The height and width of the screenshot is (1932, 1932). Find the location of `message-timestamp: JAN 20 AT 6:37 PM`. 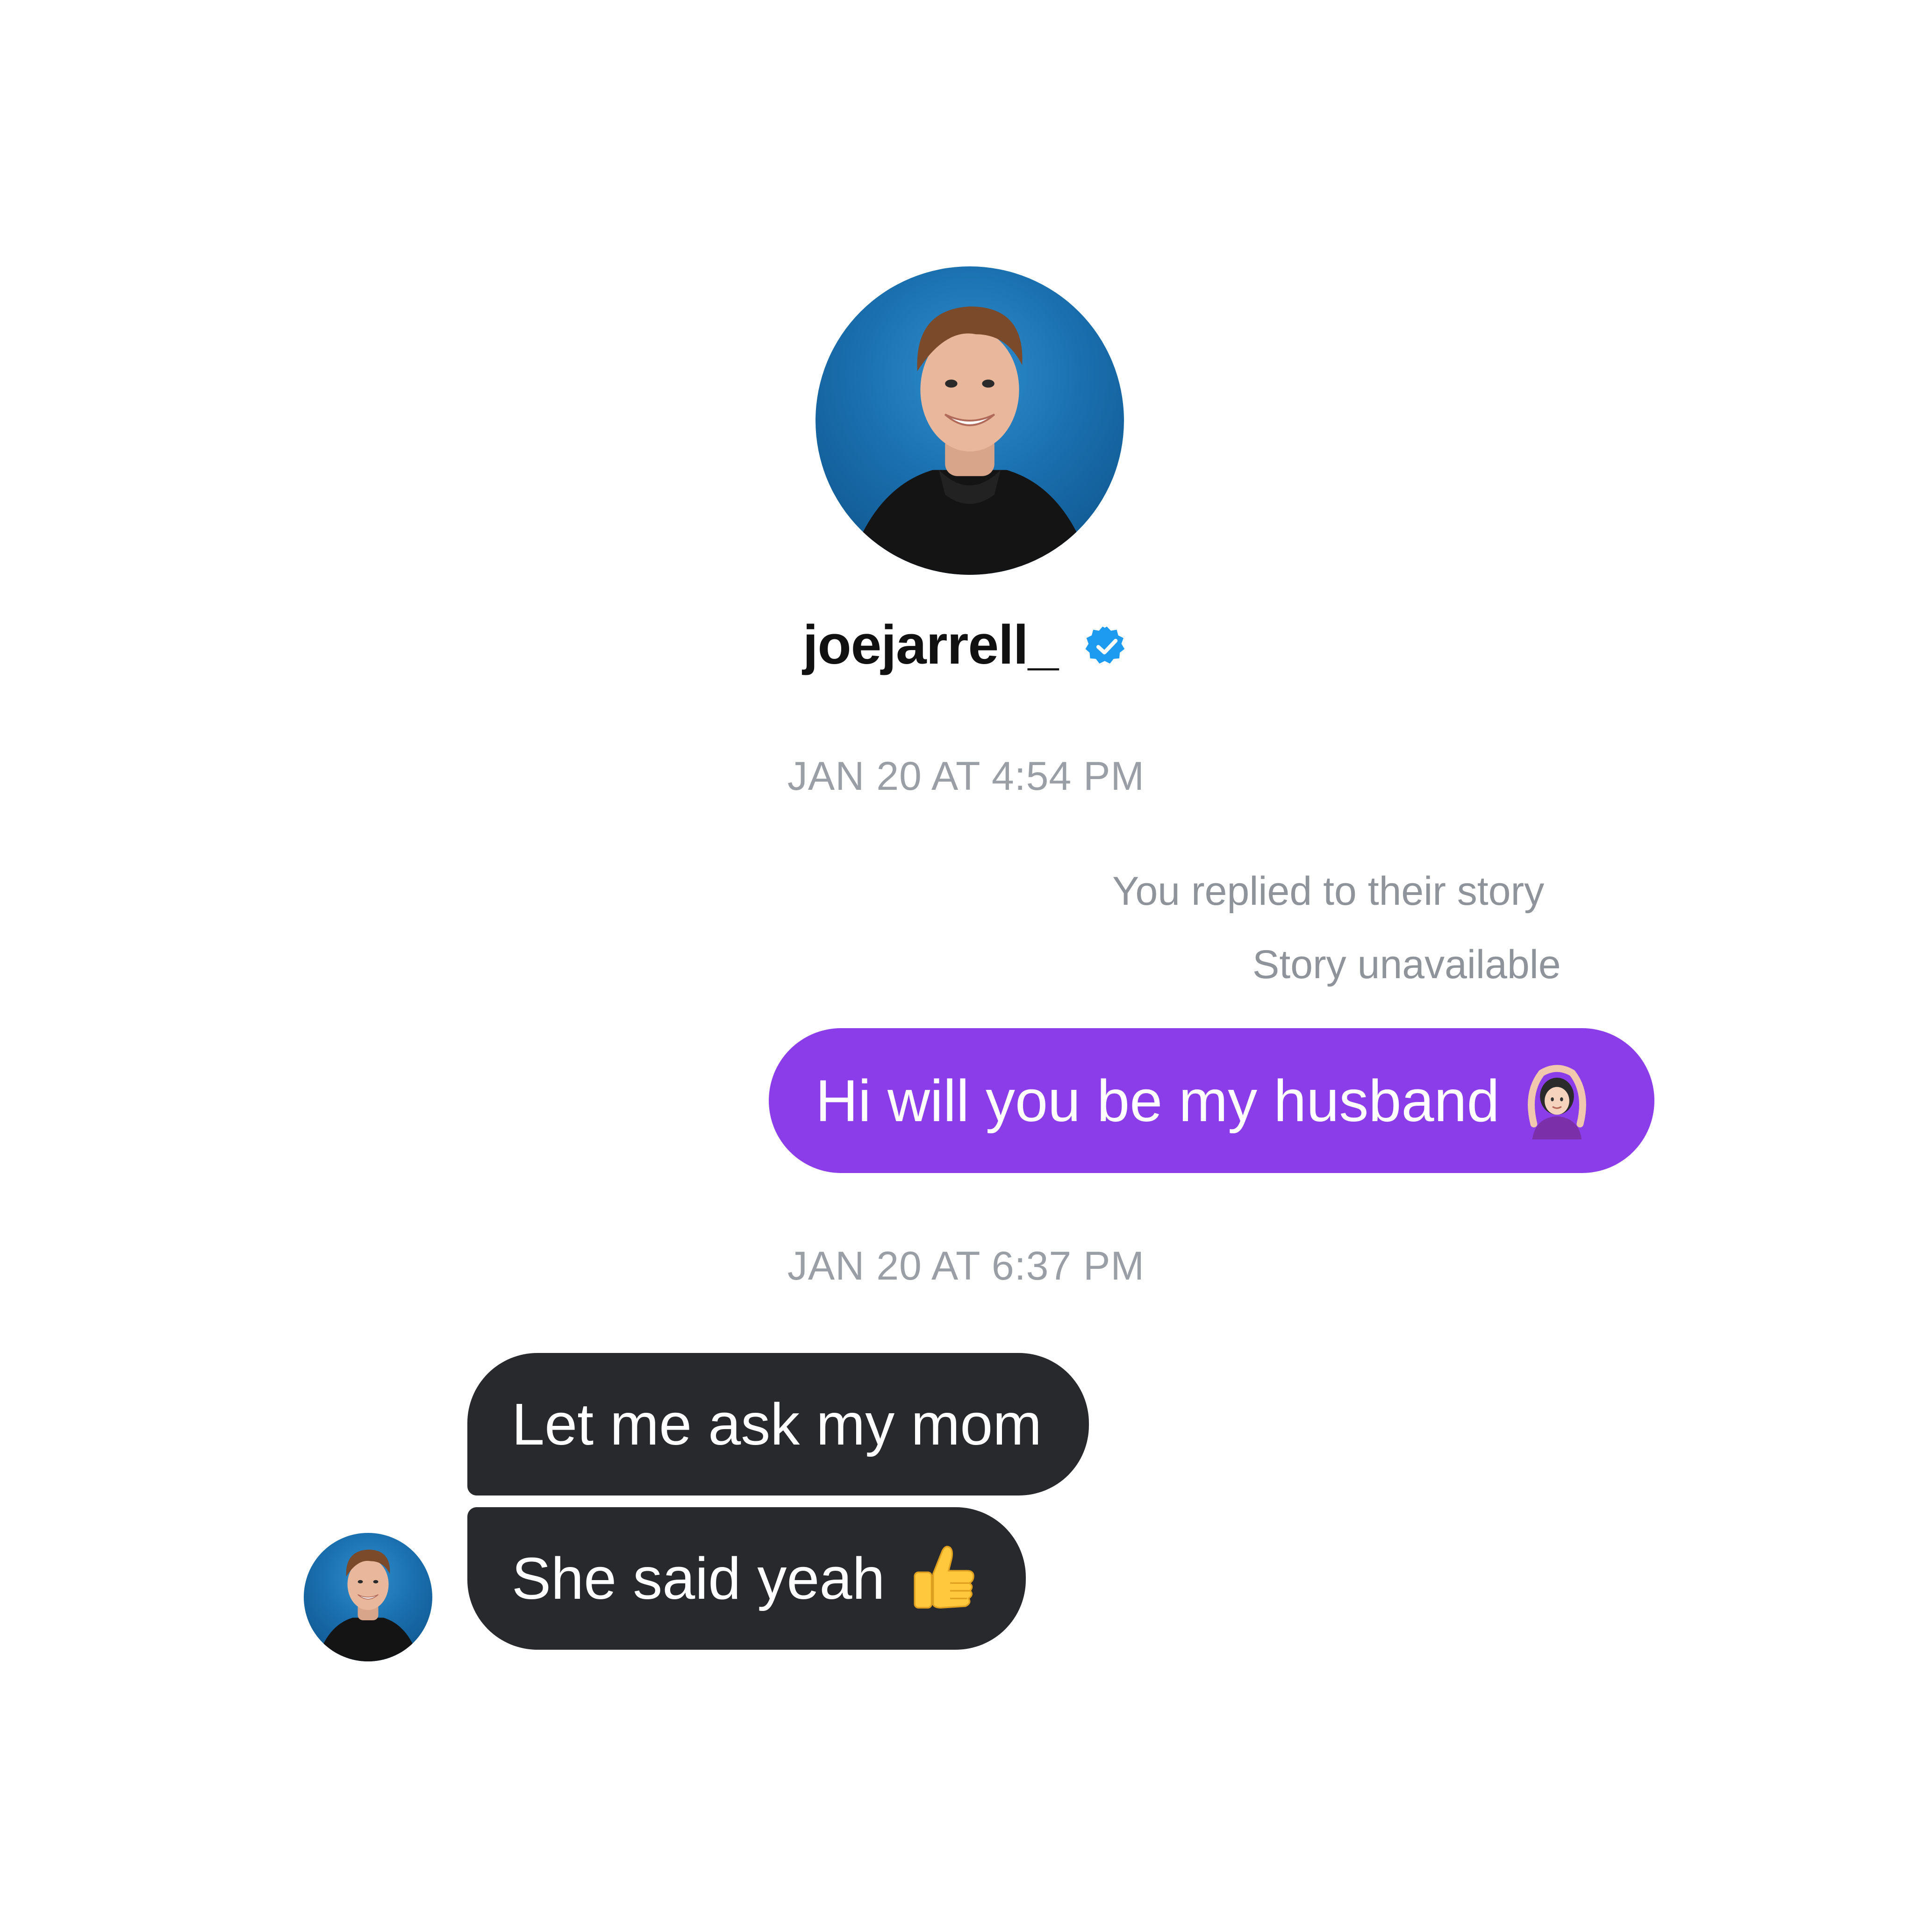

message-timestamp: JAN 20 AT 6:37 PM is located at coordinates (966, 1266).